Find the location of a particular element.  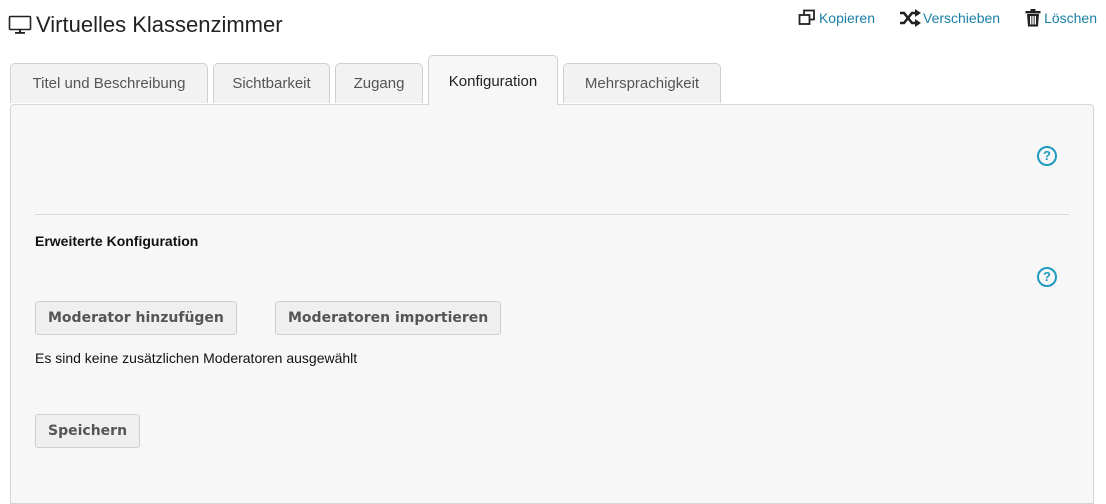

copy-label: Kopieren is located at coordinates (846, 18).